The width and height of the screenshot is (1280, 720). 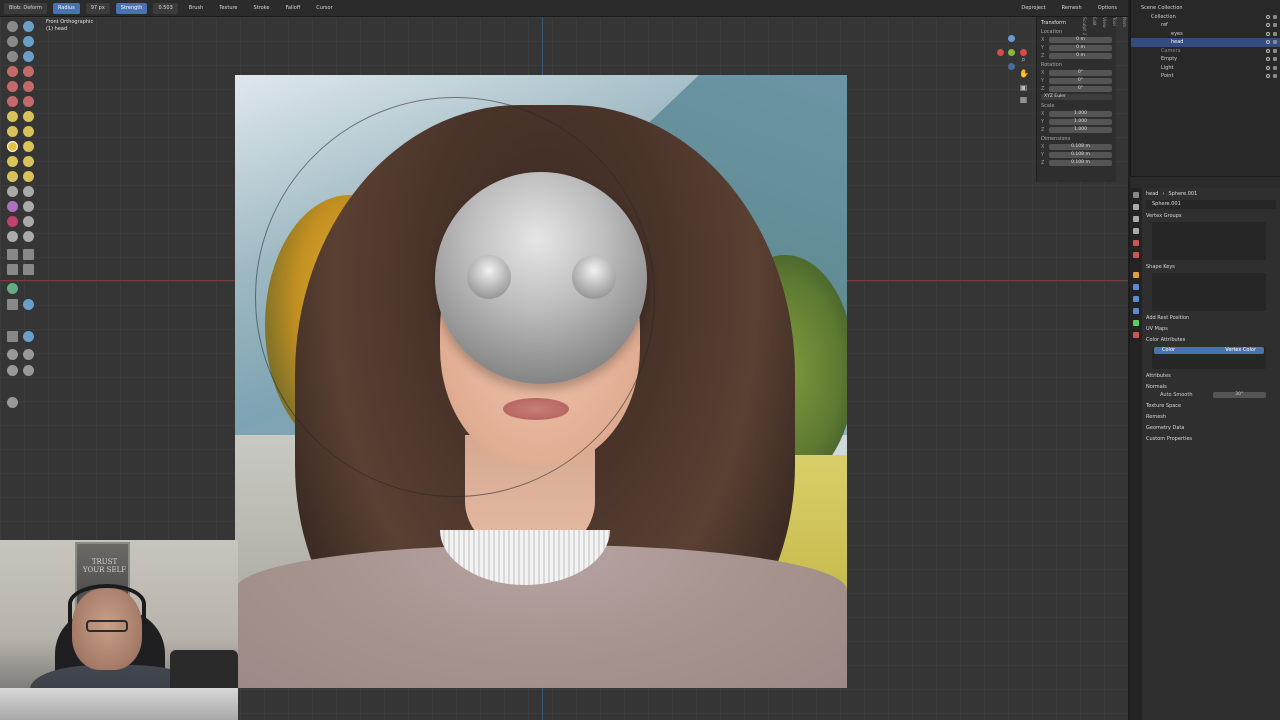 What do you see at coordinates (1113, 84) in the screenshot?
I see `tab-tool: Tool` at bounding box center [1113, 84].